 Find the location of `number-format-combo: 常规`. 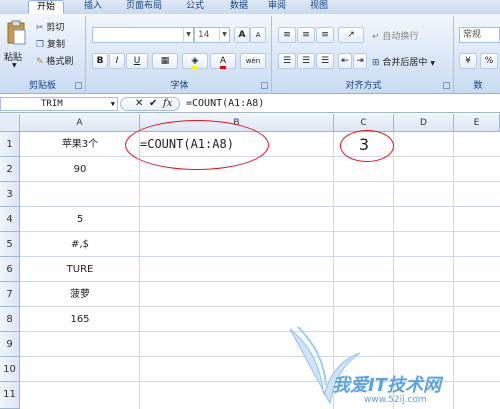

number-format-combo: 常规 is located at coordinates (479, 35).